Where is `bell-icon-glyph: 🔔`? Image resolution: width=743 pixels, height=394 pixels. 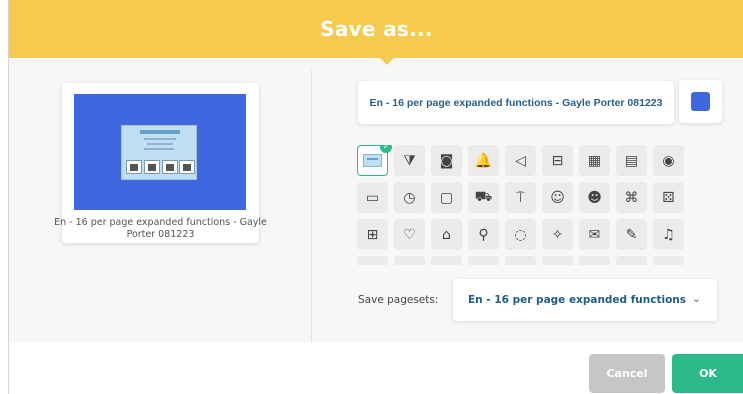
bell-icon-glyph: 🔔 is located at coordinates (483, 160).